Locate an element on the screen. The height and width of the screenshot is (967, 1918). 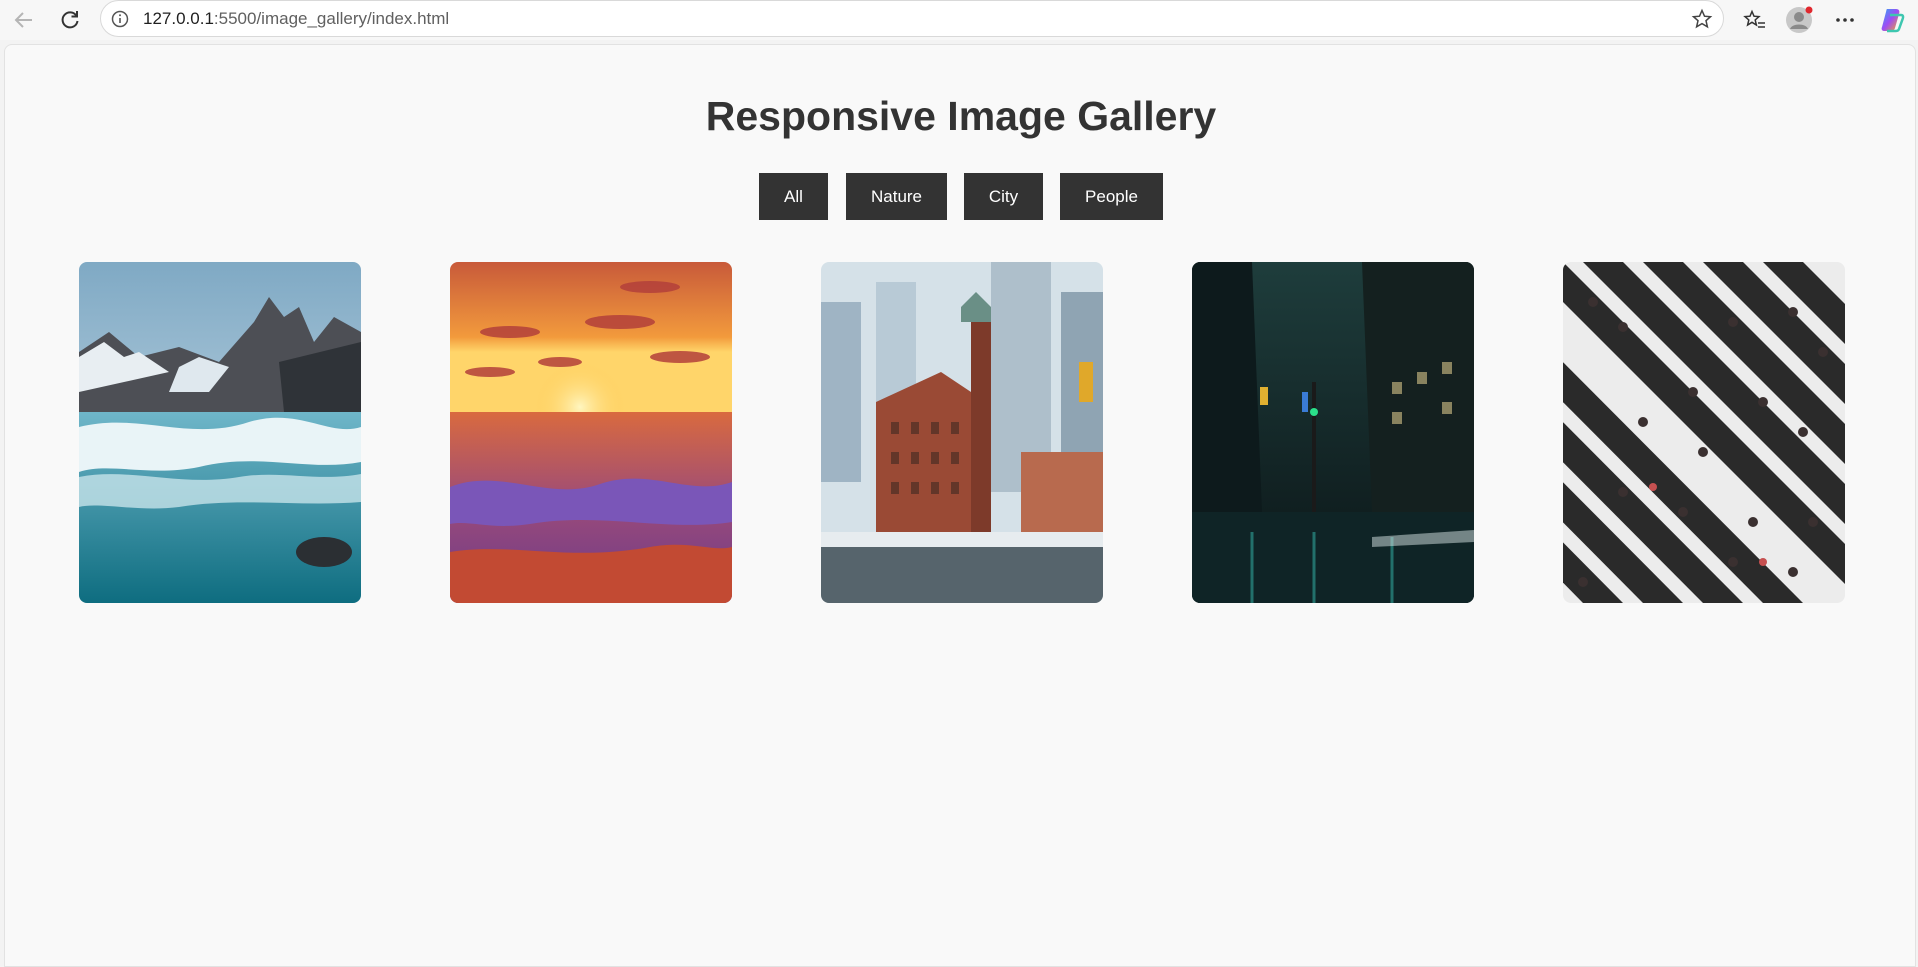
crosswalk-crowd-image is located at coordinates (1704, 432).